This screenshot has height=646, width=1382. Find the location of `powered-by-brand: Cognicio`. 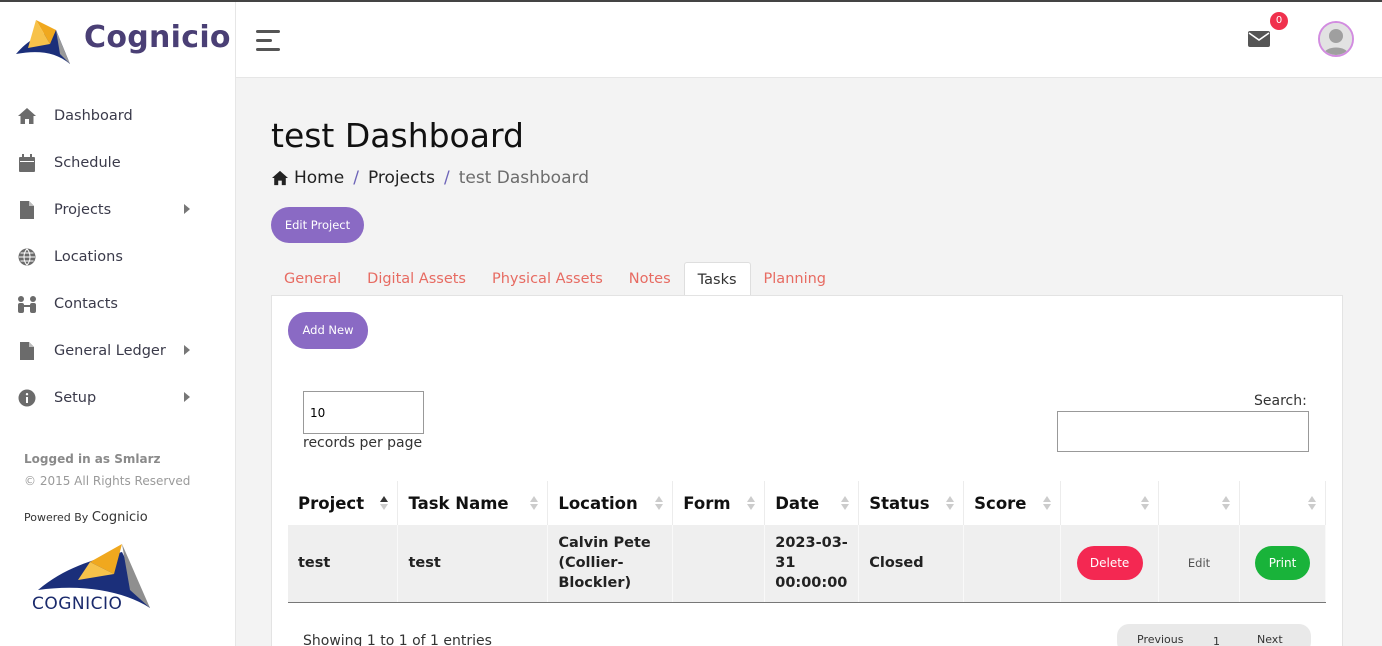

powered-by-brand: Cognicio is located at coordinates (119, 517).